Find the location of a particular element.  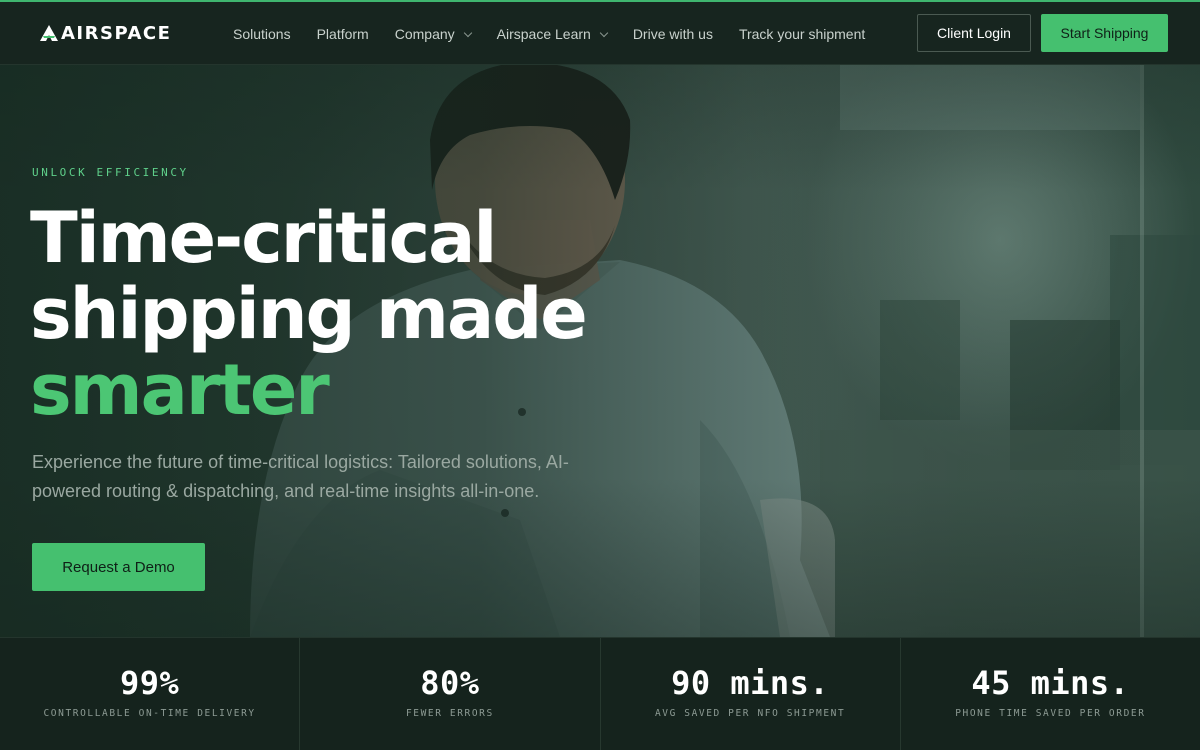

client-login-button: Client Login is located at coordinates (974, 33).